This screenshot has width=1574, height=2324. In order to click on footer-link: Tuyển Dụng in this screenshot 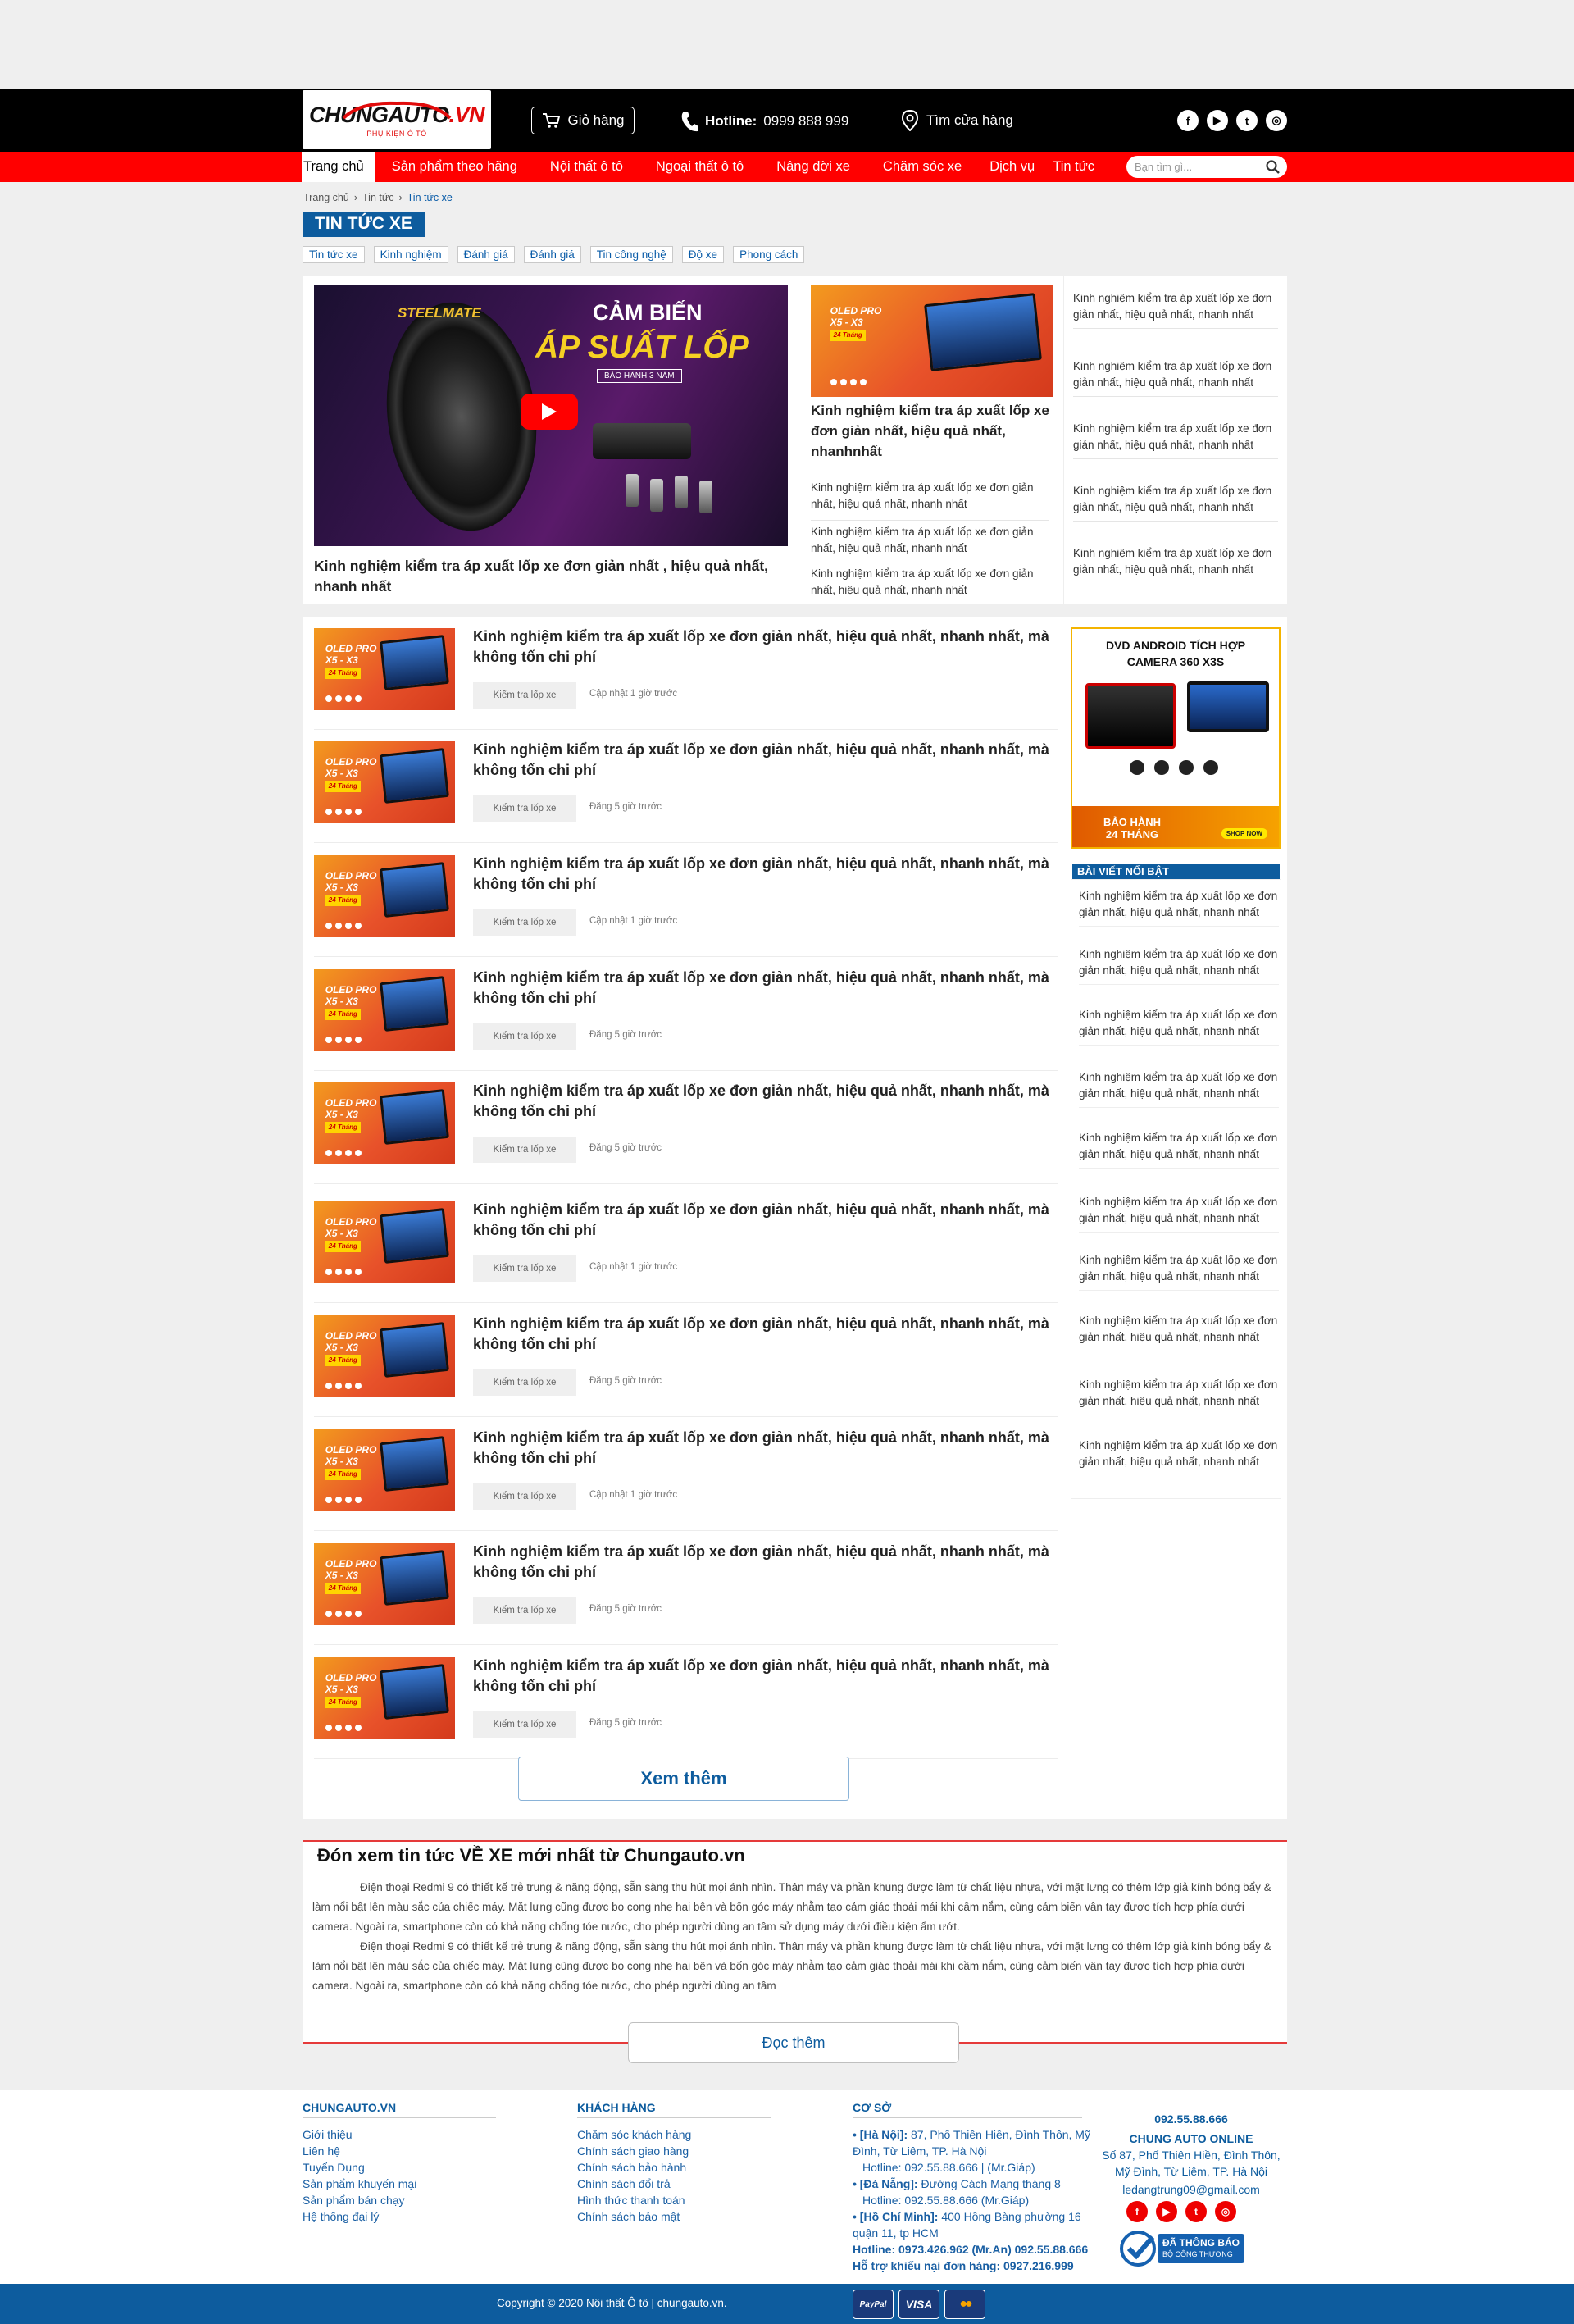, I will do `click(400, 2167)`.